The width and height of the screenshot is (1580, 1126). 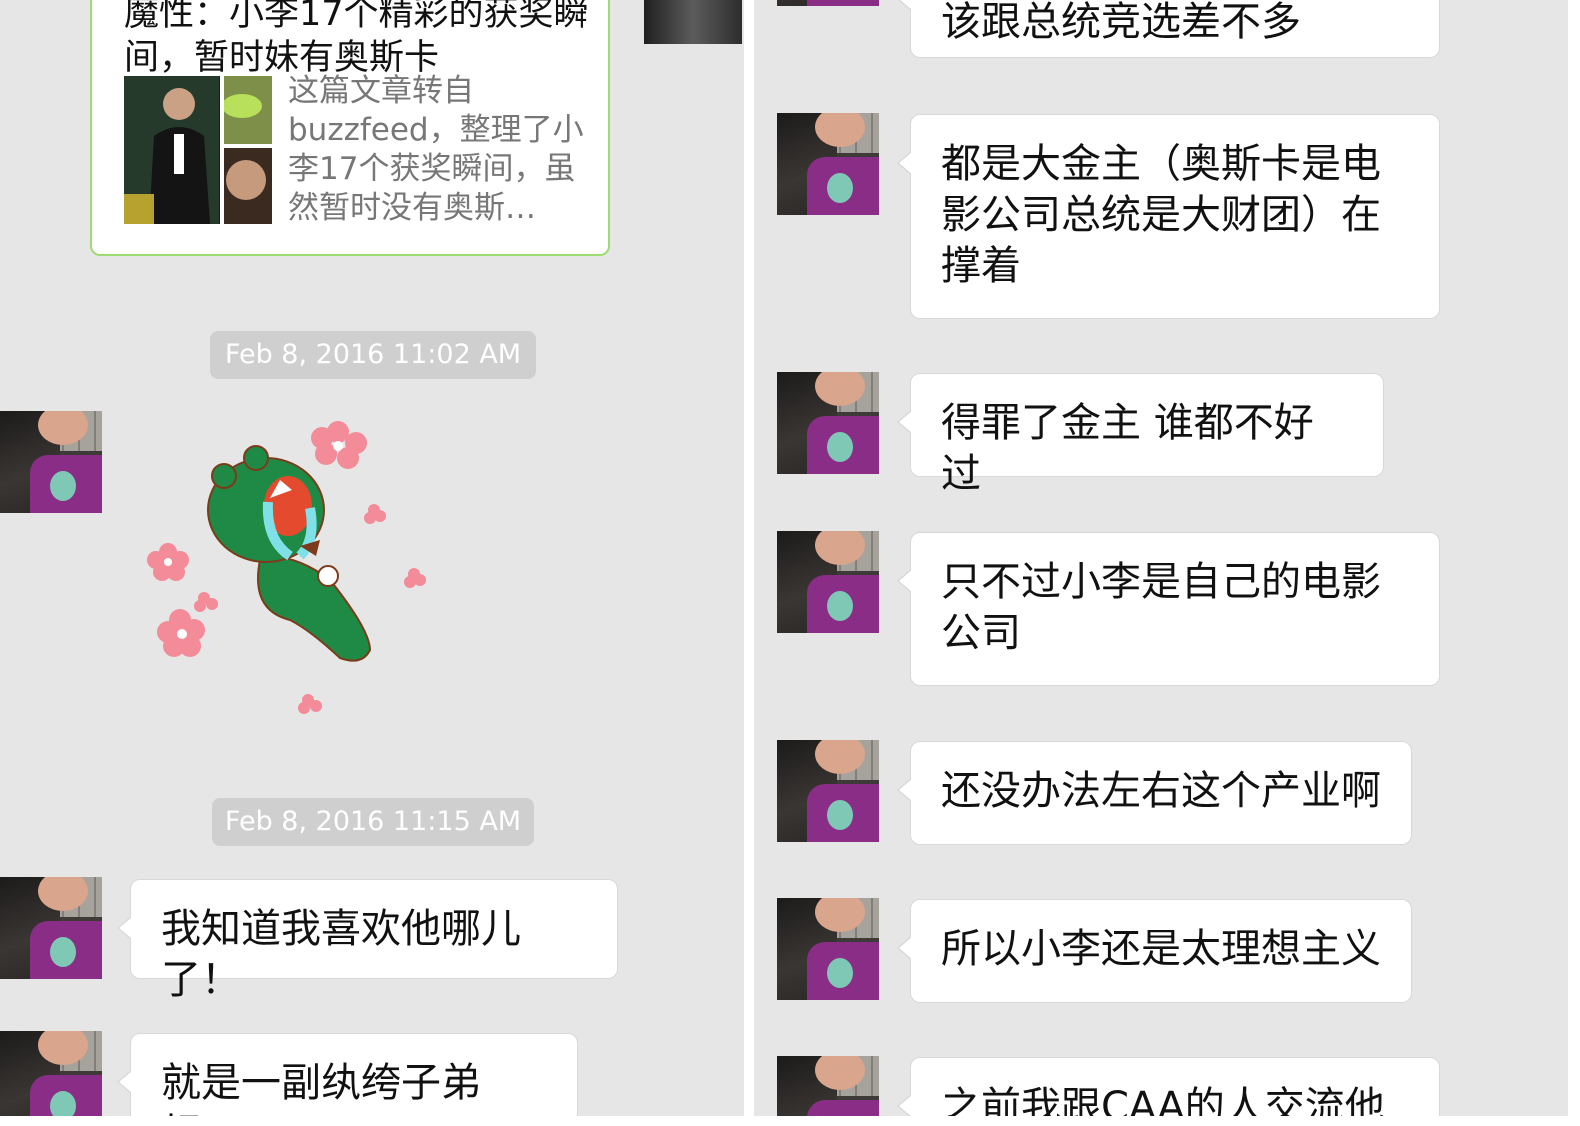 I want to click on message-bubble: 得罪了金主 谁都不好过, so click(x=1140, y=435).